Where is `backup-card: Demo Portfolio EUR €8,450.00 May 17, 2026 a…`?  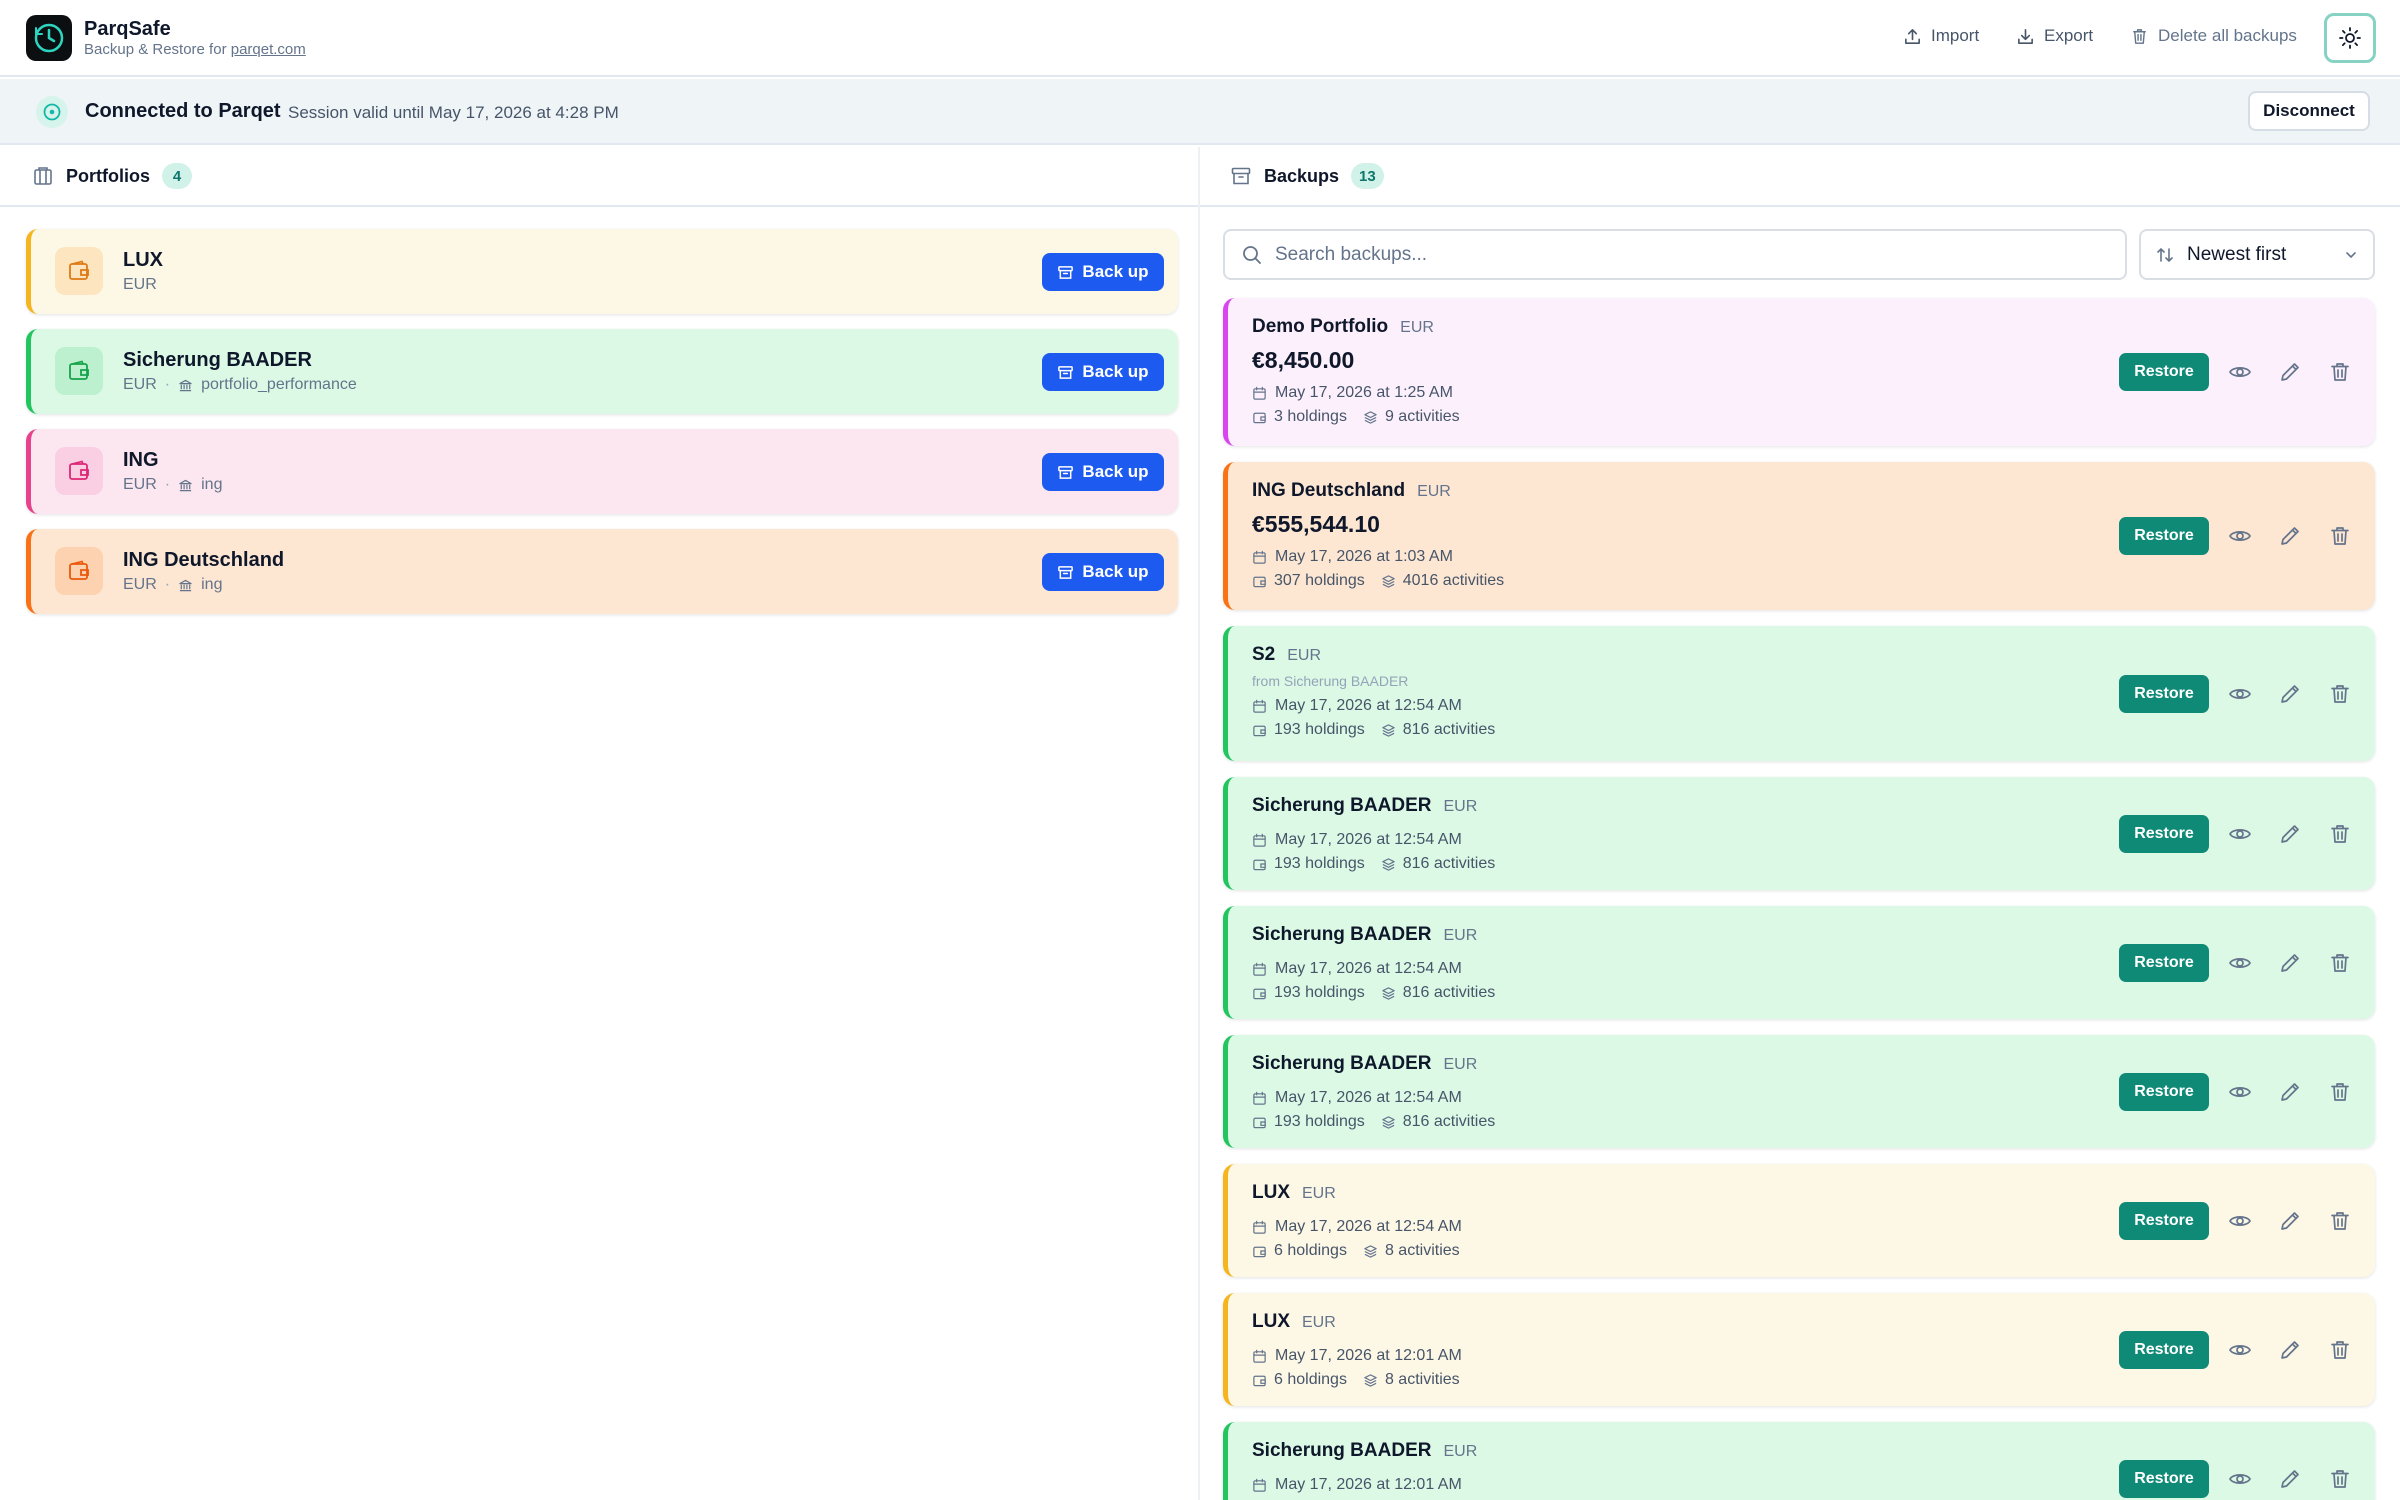 backup-card: Demo Portfolio EUR €8,450.00 May 17, 2026 a… is located at coordinates (1799, 372).